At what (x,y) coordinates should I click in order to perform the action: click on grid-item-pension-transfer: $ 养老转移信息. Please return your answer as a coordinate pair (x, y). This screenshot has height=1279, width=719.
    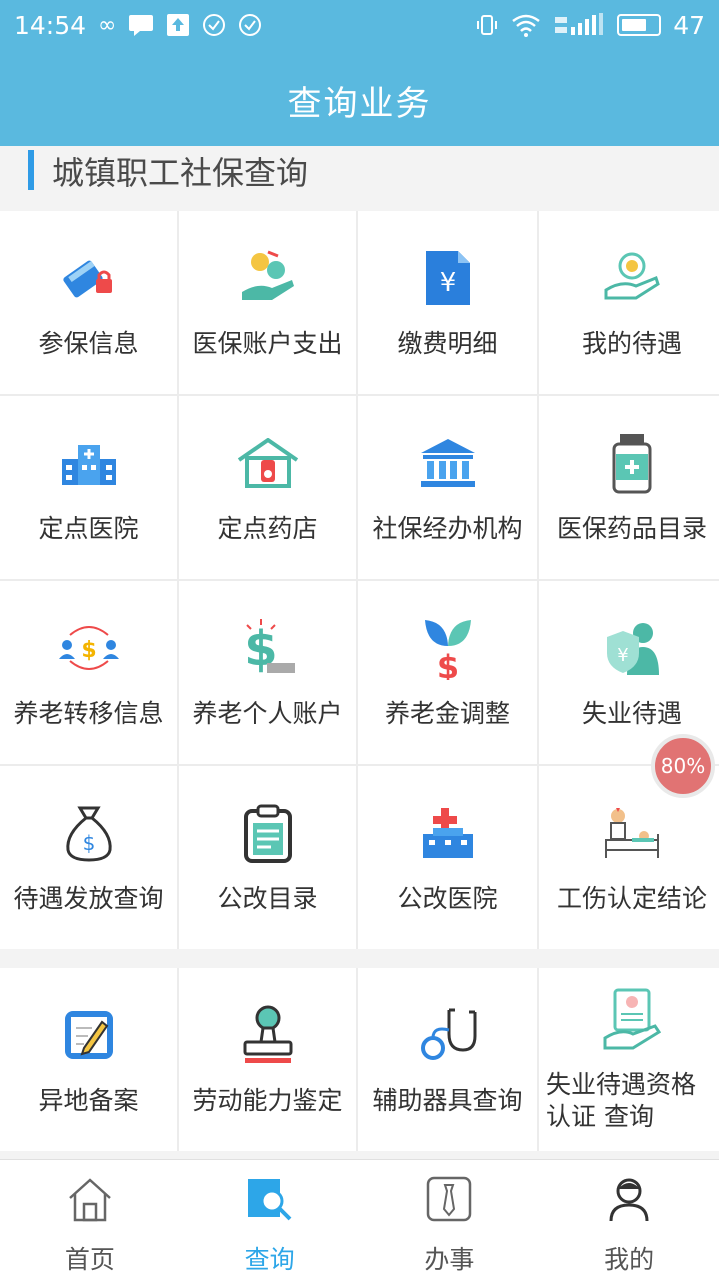
    Looking at the image, I should click on (88, 672).